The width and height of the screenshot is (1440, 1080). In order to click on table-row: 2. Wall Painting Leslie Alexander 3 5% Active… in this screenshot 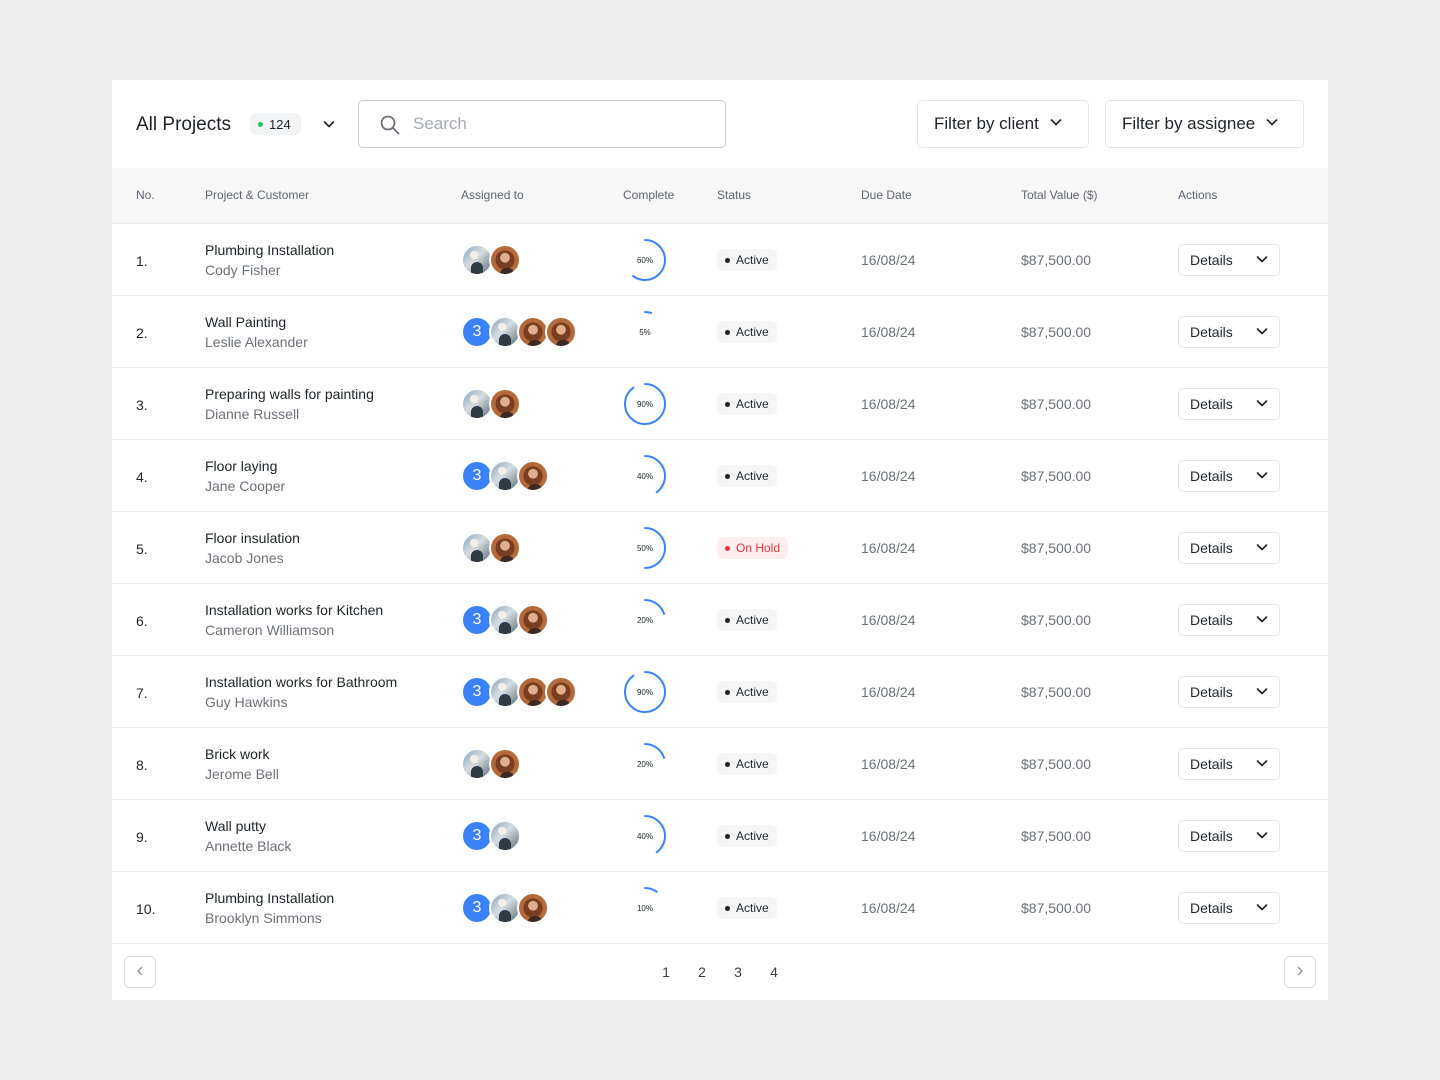, I will do `click(720, 332)`.